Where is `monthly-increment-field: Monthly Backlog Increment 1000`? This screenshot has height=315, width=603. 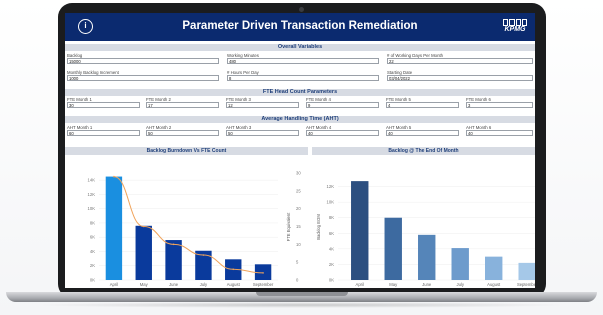
monthly-increment-field: Monthly Backlog Increment 1000 is located at coordinates (143, 75).